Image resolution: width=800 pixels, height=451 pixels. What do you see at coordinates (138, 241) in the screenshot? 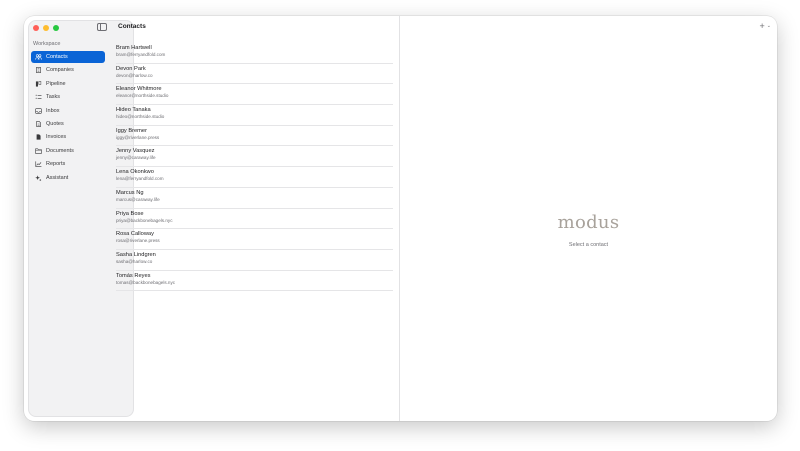
I see `contact-email: rosa@riverlane.press` at bounding box center [138, 241].